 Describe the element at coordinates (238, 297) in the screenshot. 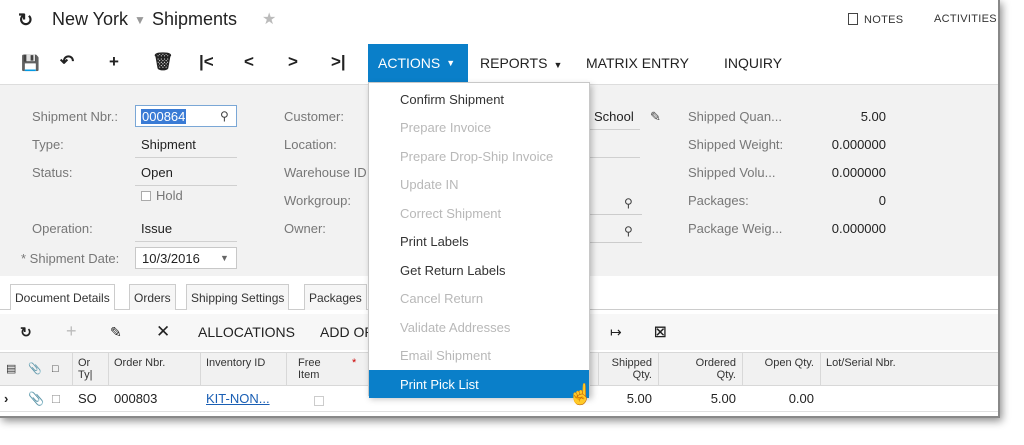

I see `tab-shipping-settings: Shipping Settings` at that location.